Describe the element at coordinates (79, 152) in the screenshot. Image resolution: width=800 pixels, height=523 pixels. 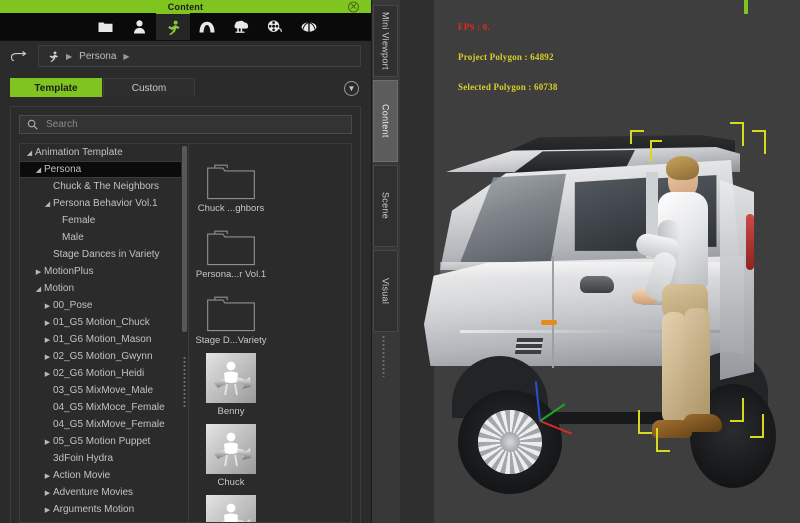
I see `tree-item-label: Animation Template` at that location.